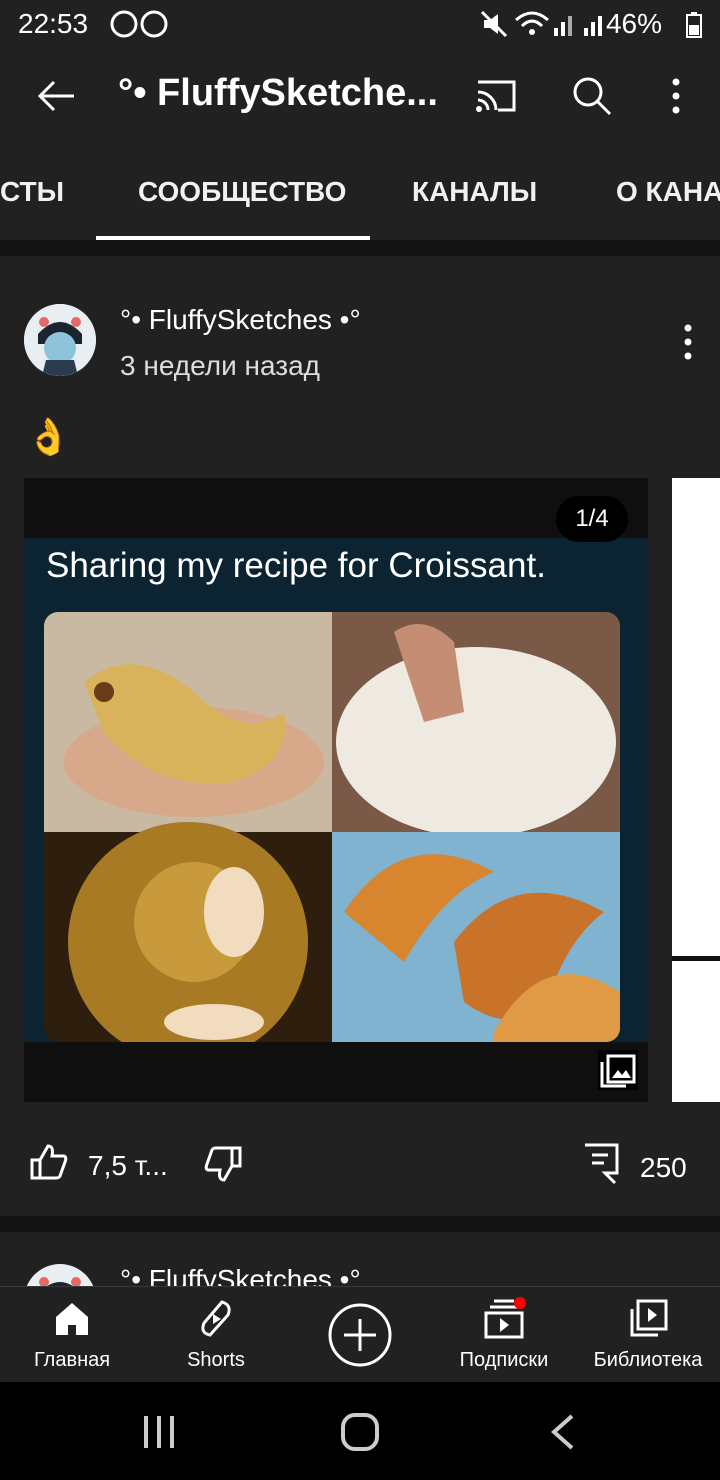 Image resolution: width=720 pixels, height=1480 pixels. What do you see at coordinates (360, 24) in the screenshot?
I see `status-bar: 22:53 46%` at bounding box center [360, 24].